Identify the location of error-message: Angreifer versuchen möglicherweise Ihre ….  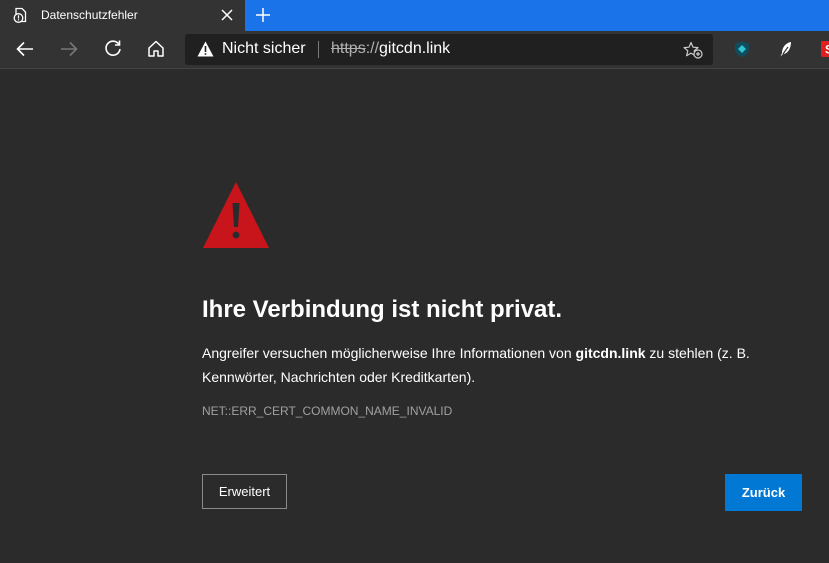
(492, 365).